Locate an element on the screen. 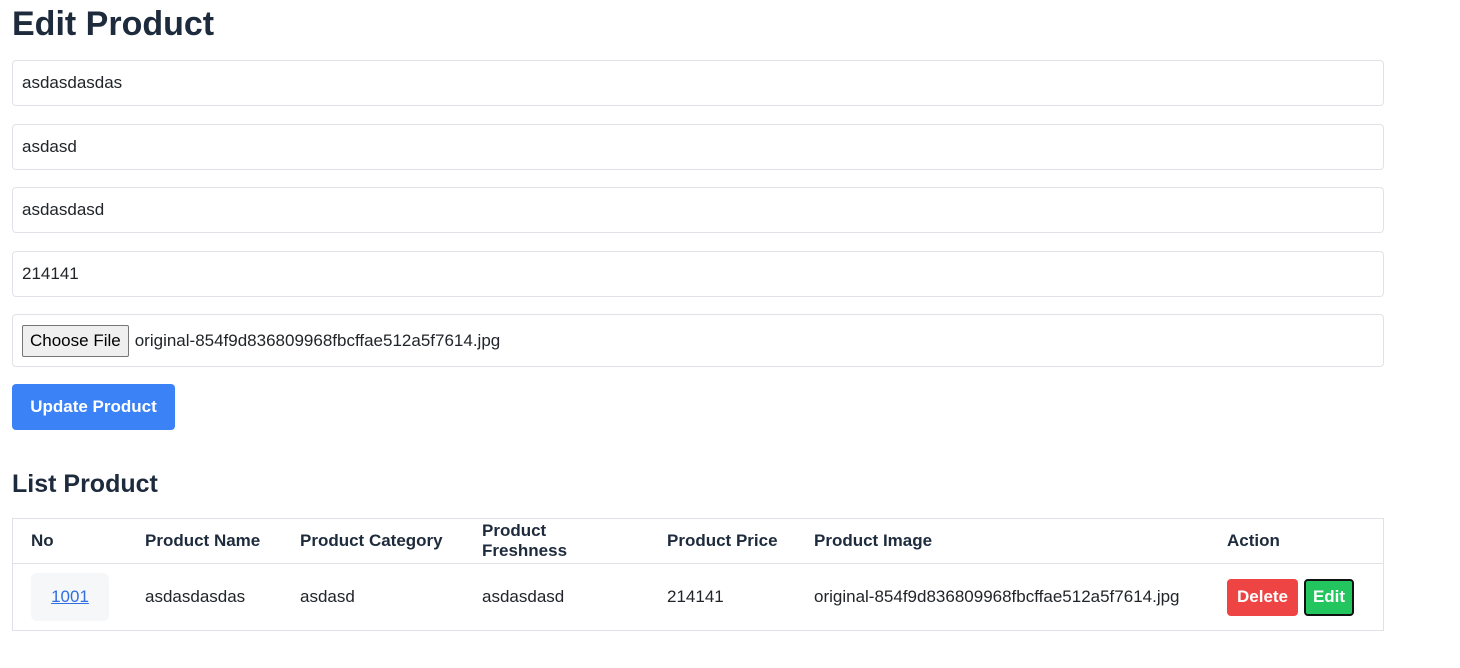 Image resolution: width=1460 pixels, height=668 pixels. column-header-price: Product Price is located at coordinates (722, 541).